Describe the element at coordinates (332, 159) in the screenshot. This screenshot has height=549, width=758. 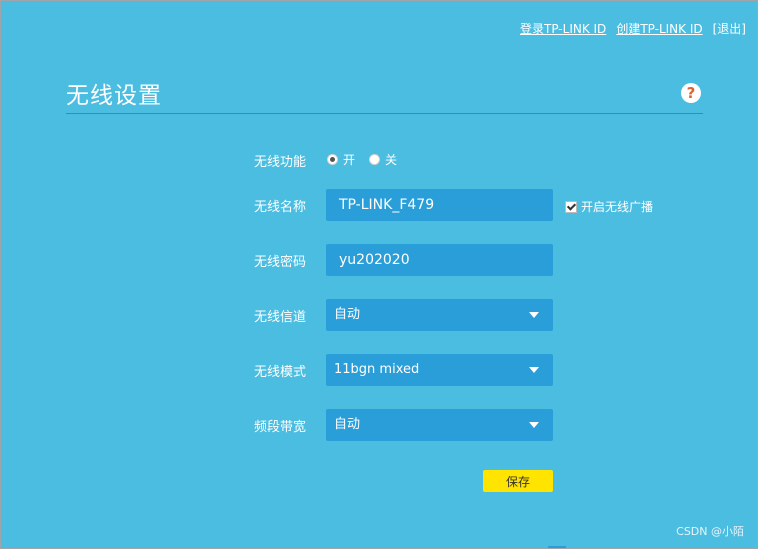
I see `radio-on-icon` at that location.